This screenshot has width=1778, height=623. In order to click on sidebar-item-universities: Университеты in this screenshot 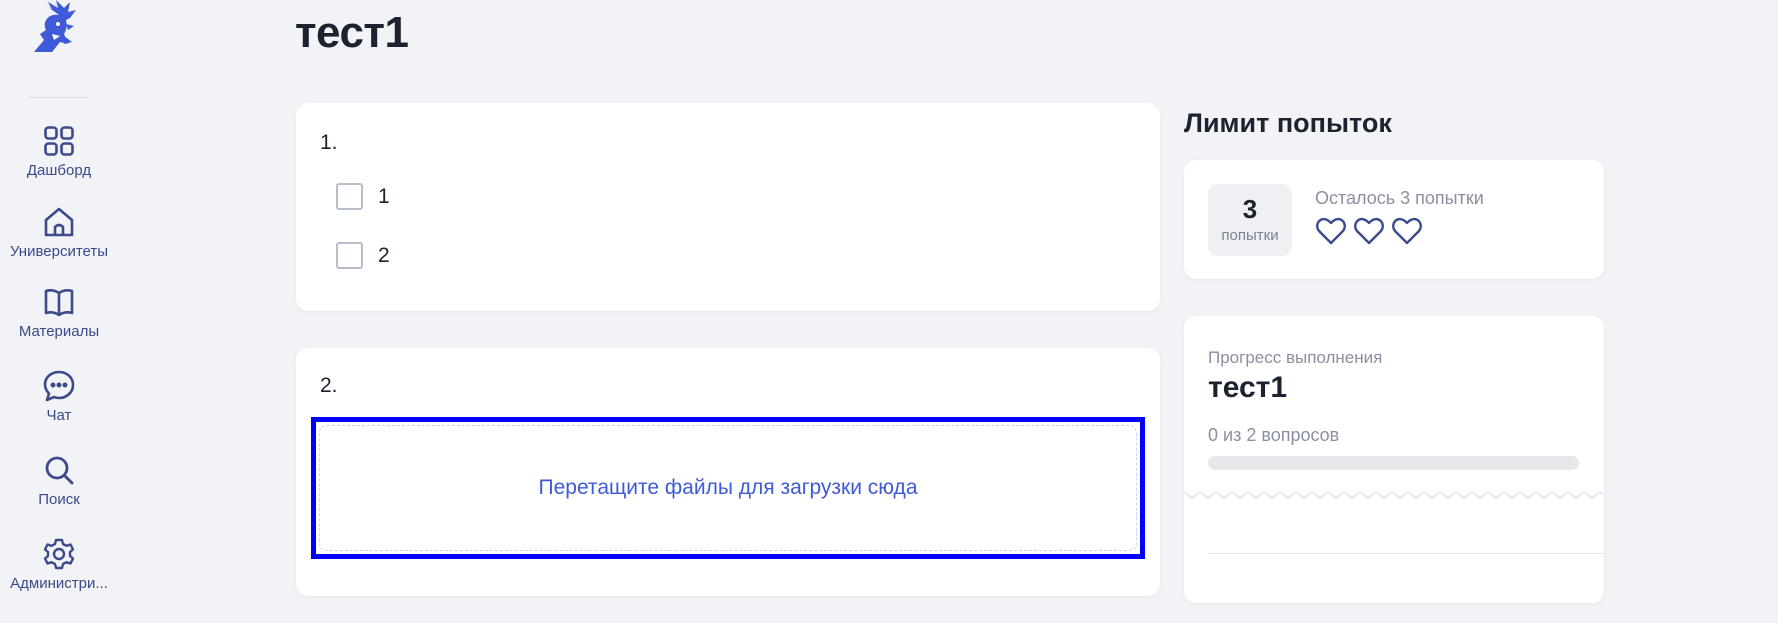, I will do `click(59, 232)`.